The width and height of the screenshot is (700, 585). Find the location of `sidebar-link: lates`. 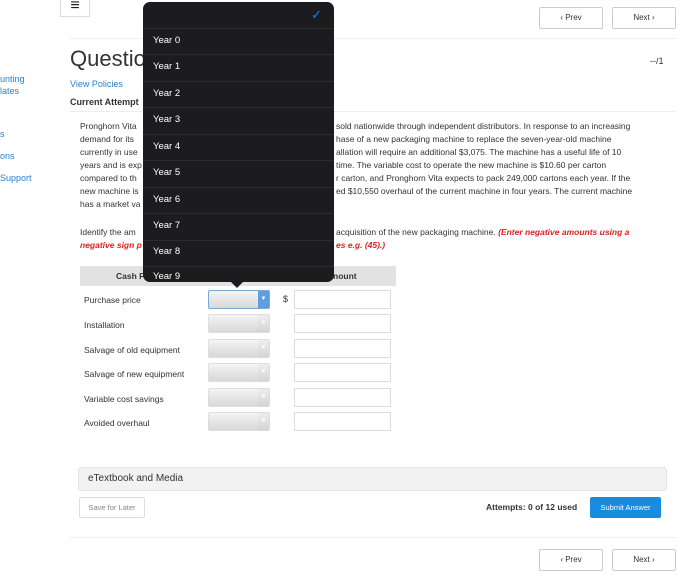

sidebar-link: lates is located at coordinates (9, 91).